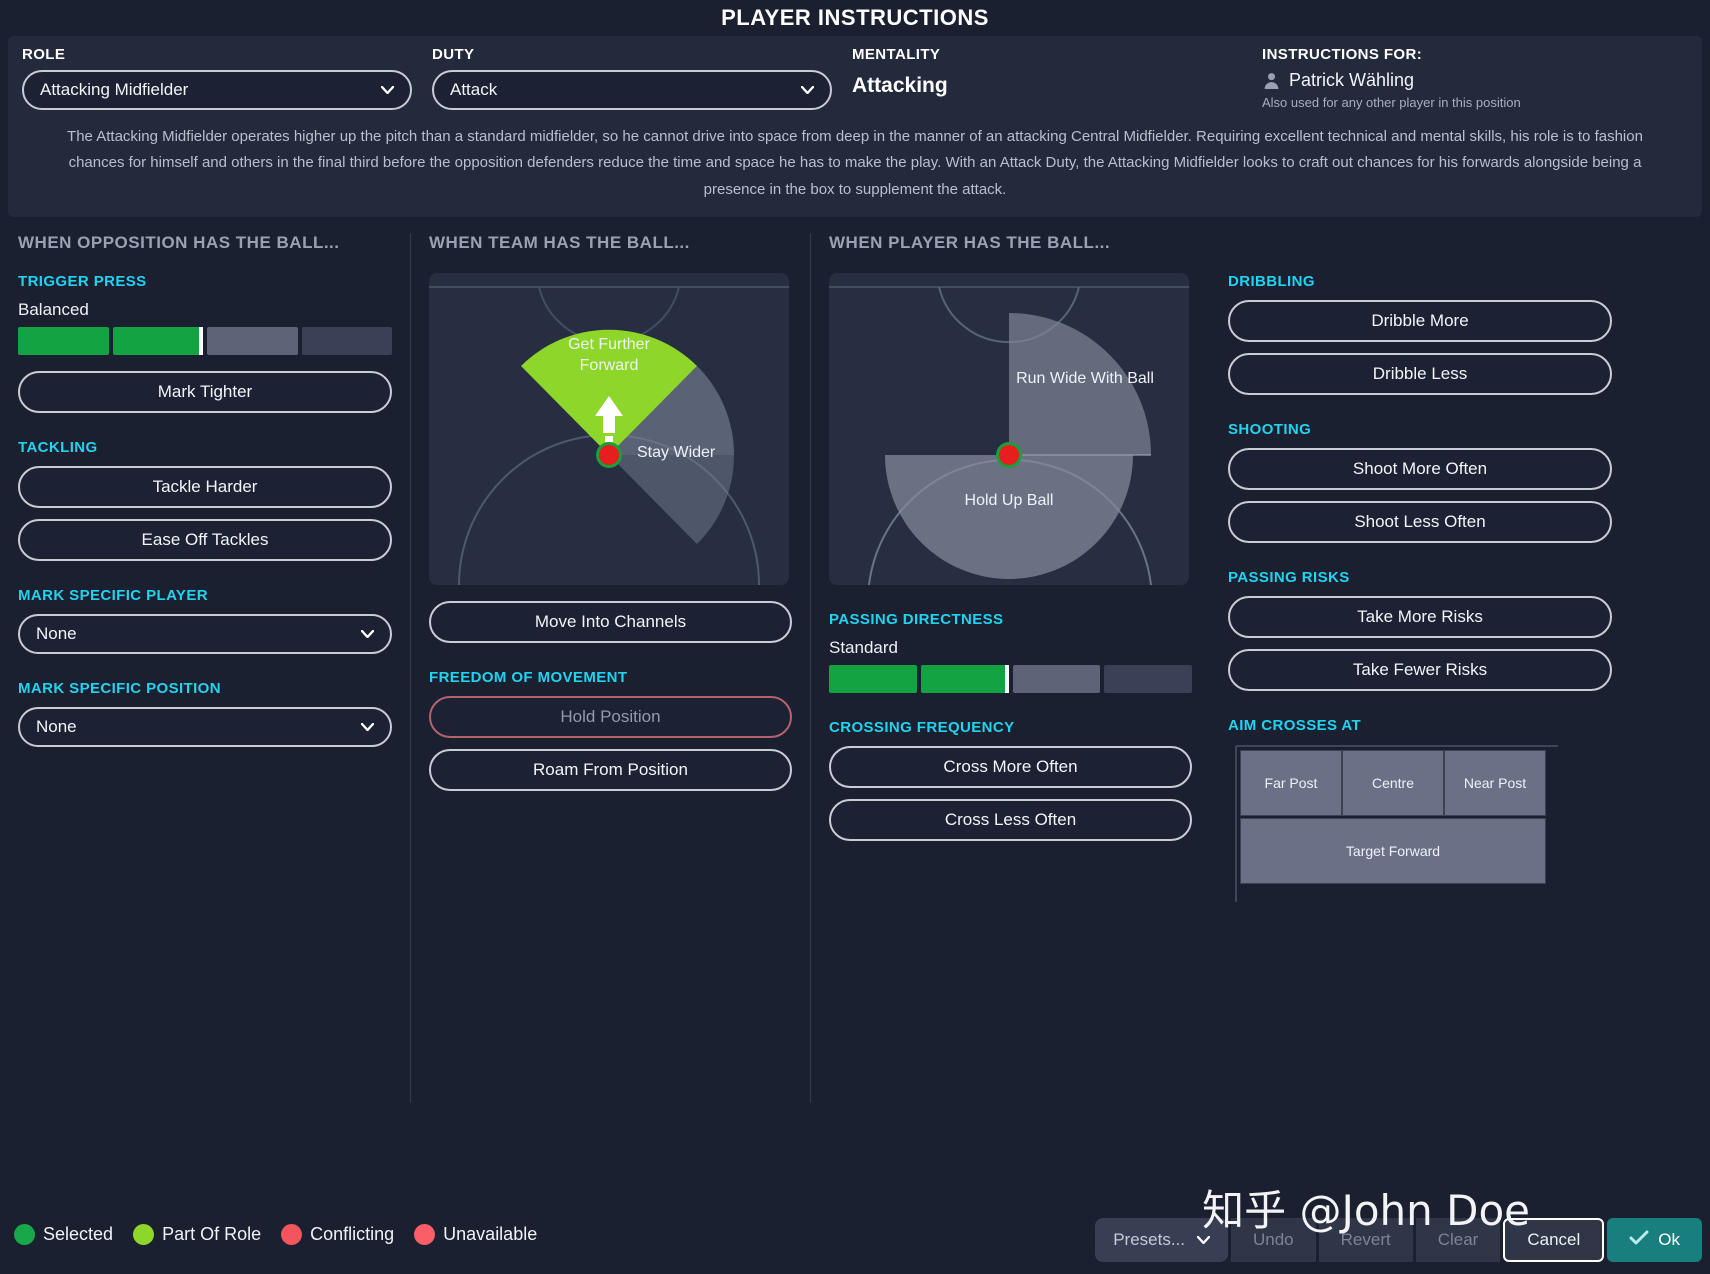 Image resolution: width=1710 pixels, height=1274 pixels. What do you see at coordinates (205, 486) in the screenshot?
I see `tackle-harder-button: Tackle Harder` at bounding box center [205, 486].